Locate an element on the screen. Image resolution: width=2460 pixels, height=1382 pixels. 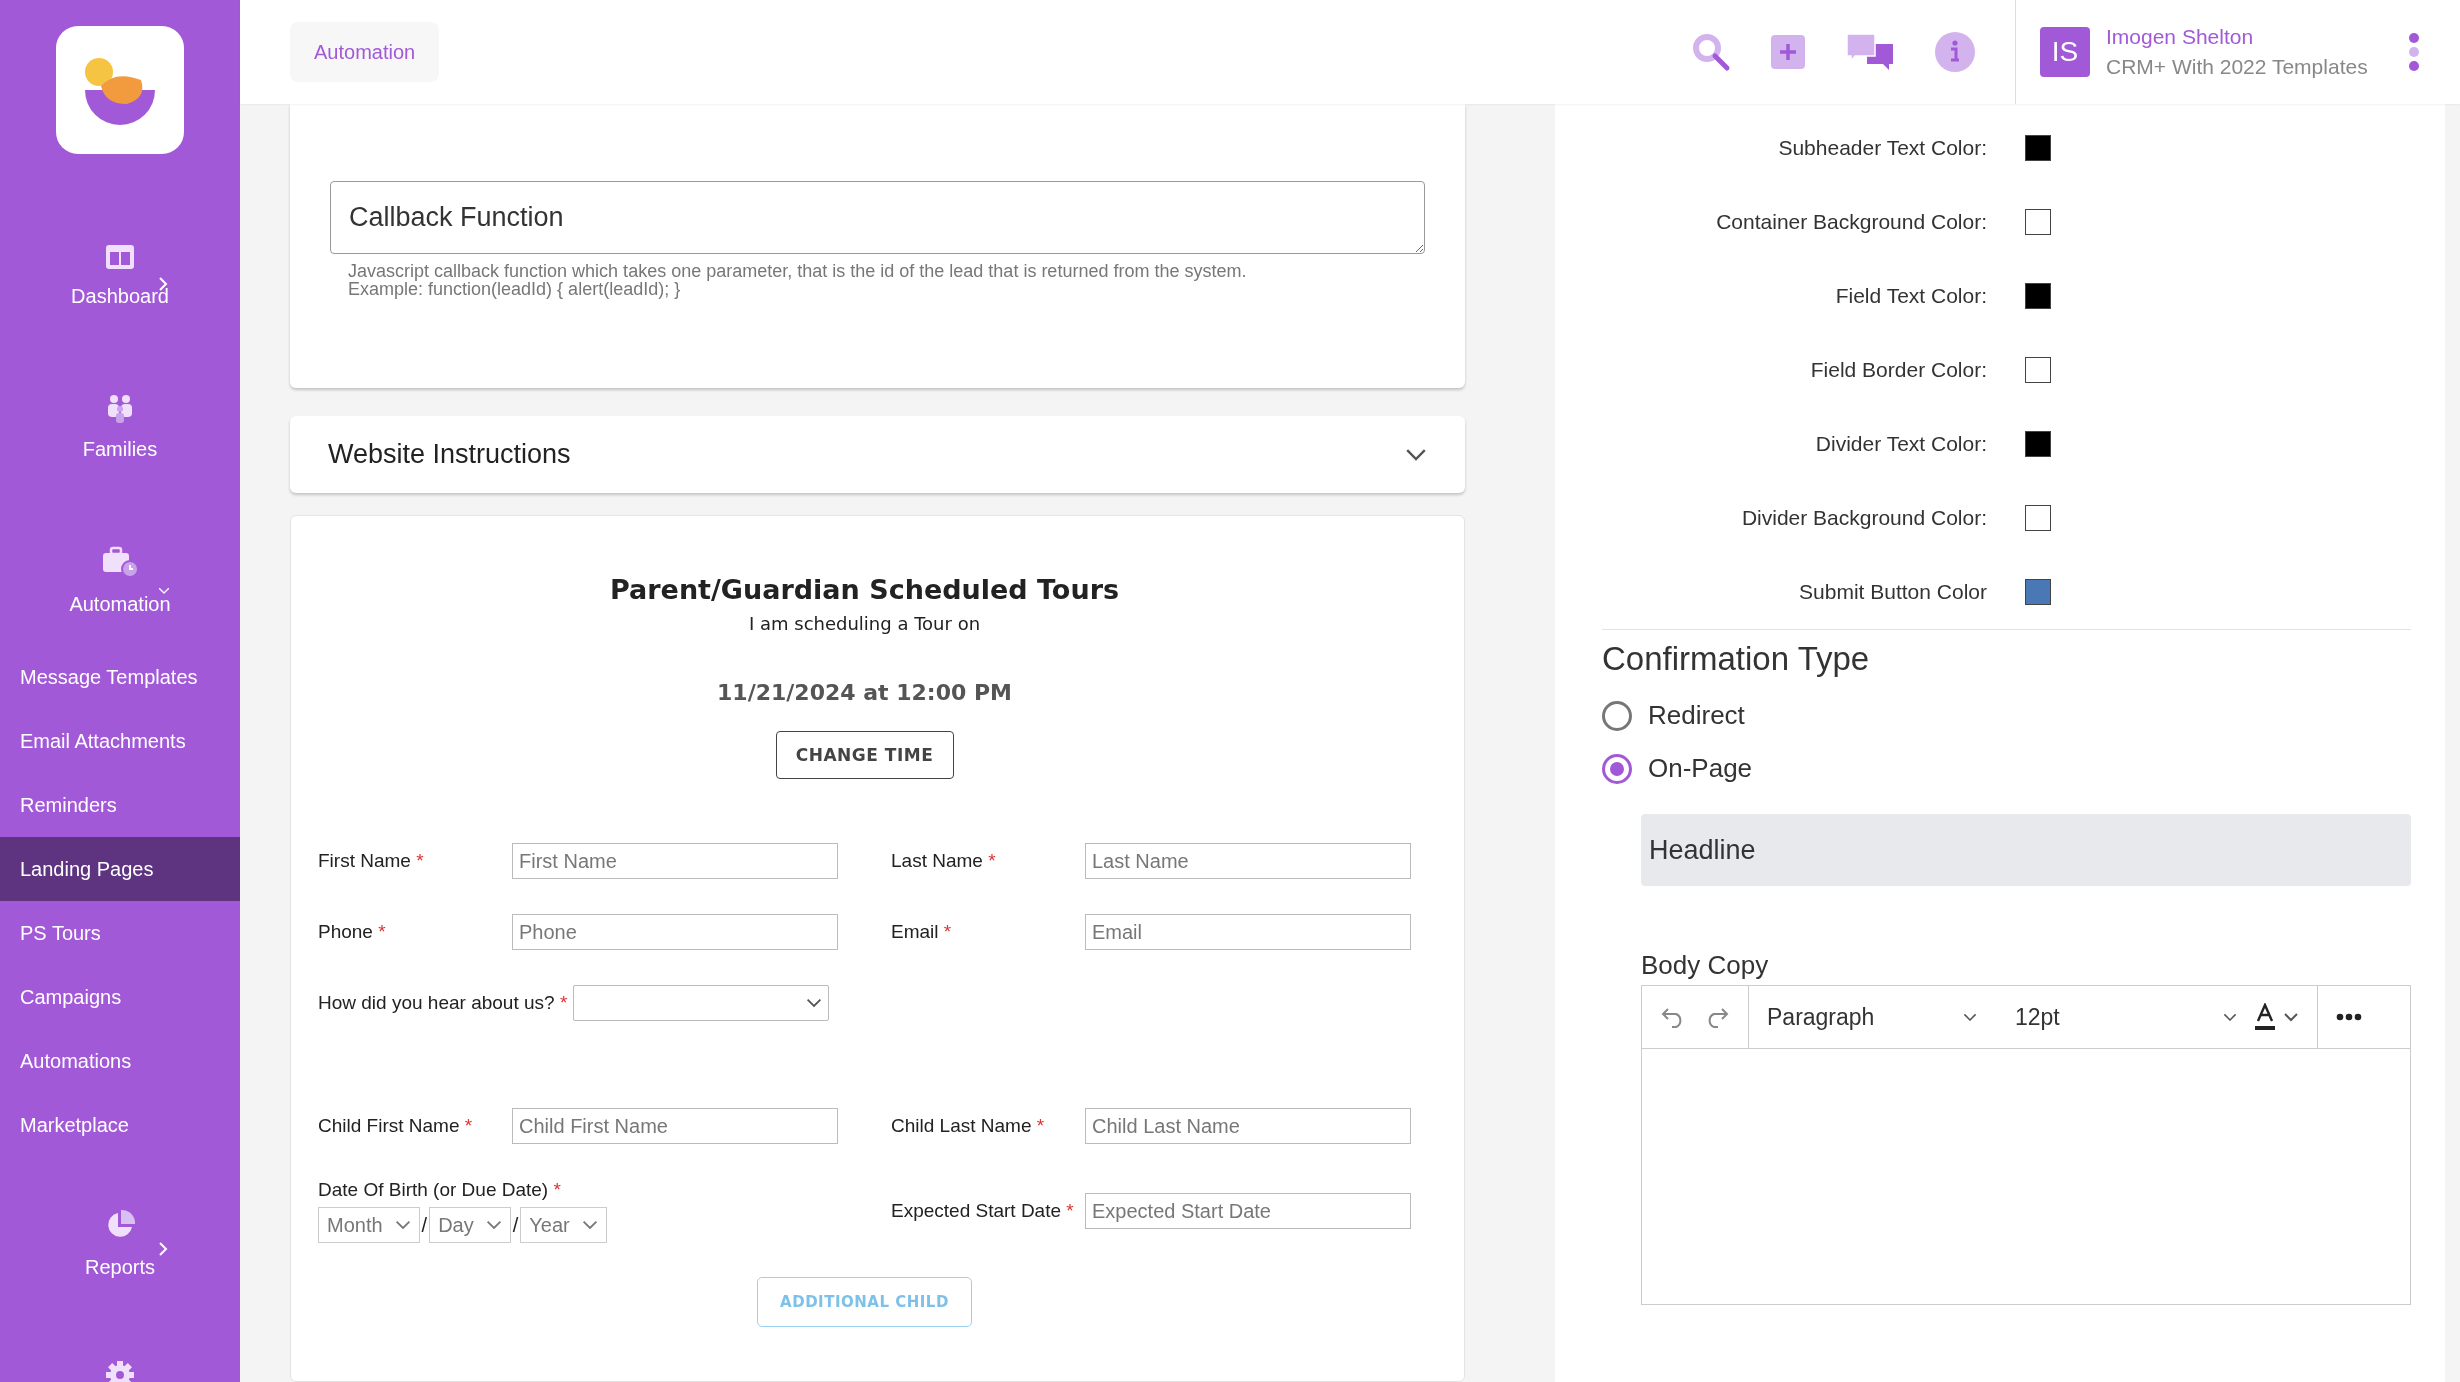
setting-label: Subheader Text Color: is located at coordinates (1882, 148).